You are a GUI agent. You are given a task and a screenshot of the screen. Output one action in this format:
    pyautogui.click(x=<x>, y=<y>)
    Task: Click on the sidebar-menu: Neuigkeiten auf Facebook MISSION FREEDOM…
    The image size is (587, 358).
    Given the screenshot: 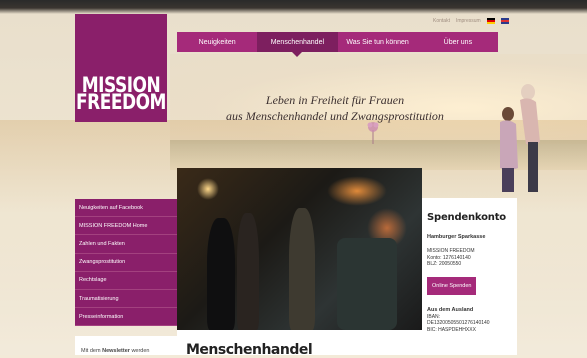 What is the action you would take?
    pyautogui.click(x=126, y=263)
    